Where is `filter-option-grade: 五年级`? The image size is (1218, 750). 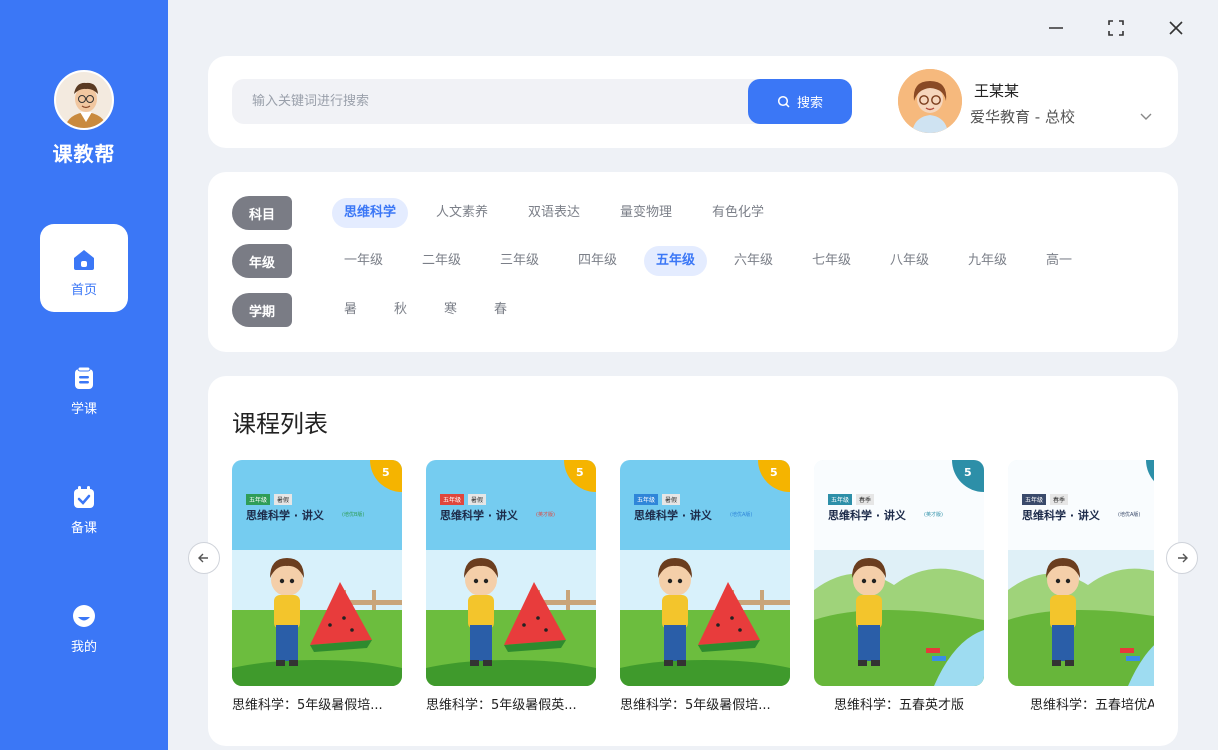 filter-option-grade: 五年级 is located at coordinates (676, 261).